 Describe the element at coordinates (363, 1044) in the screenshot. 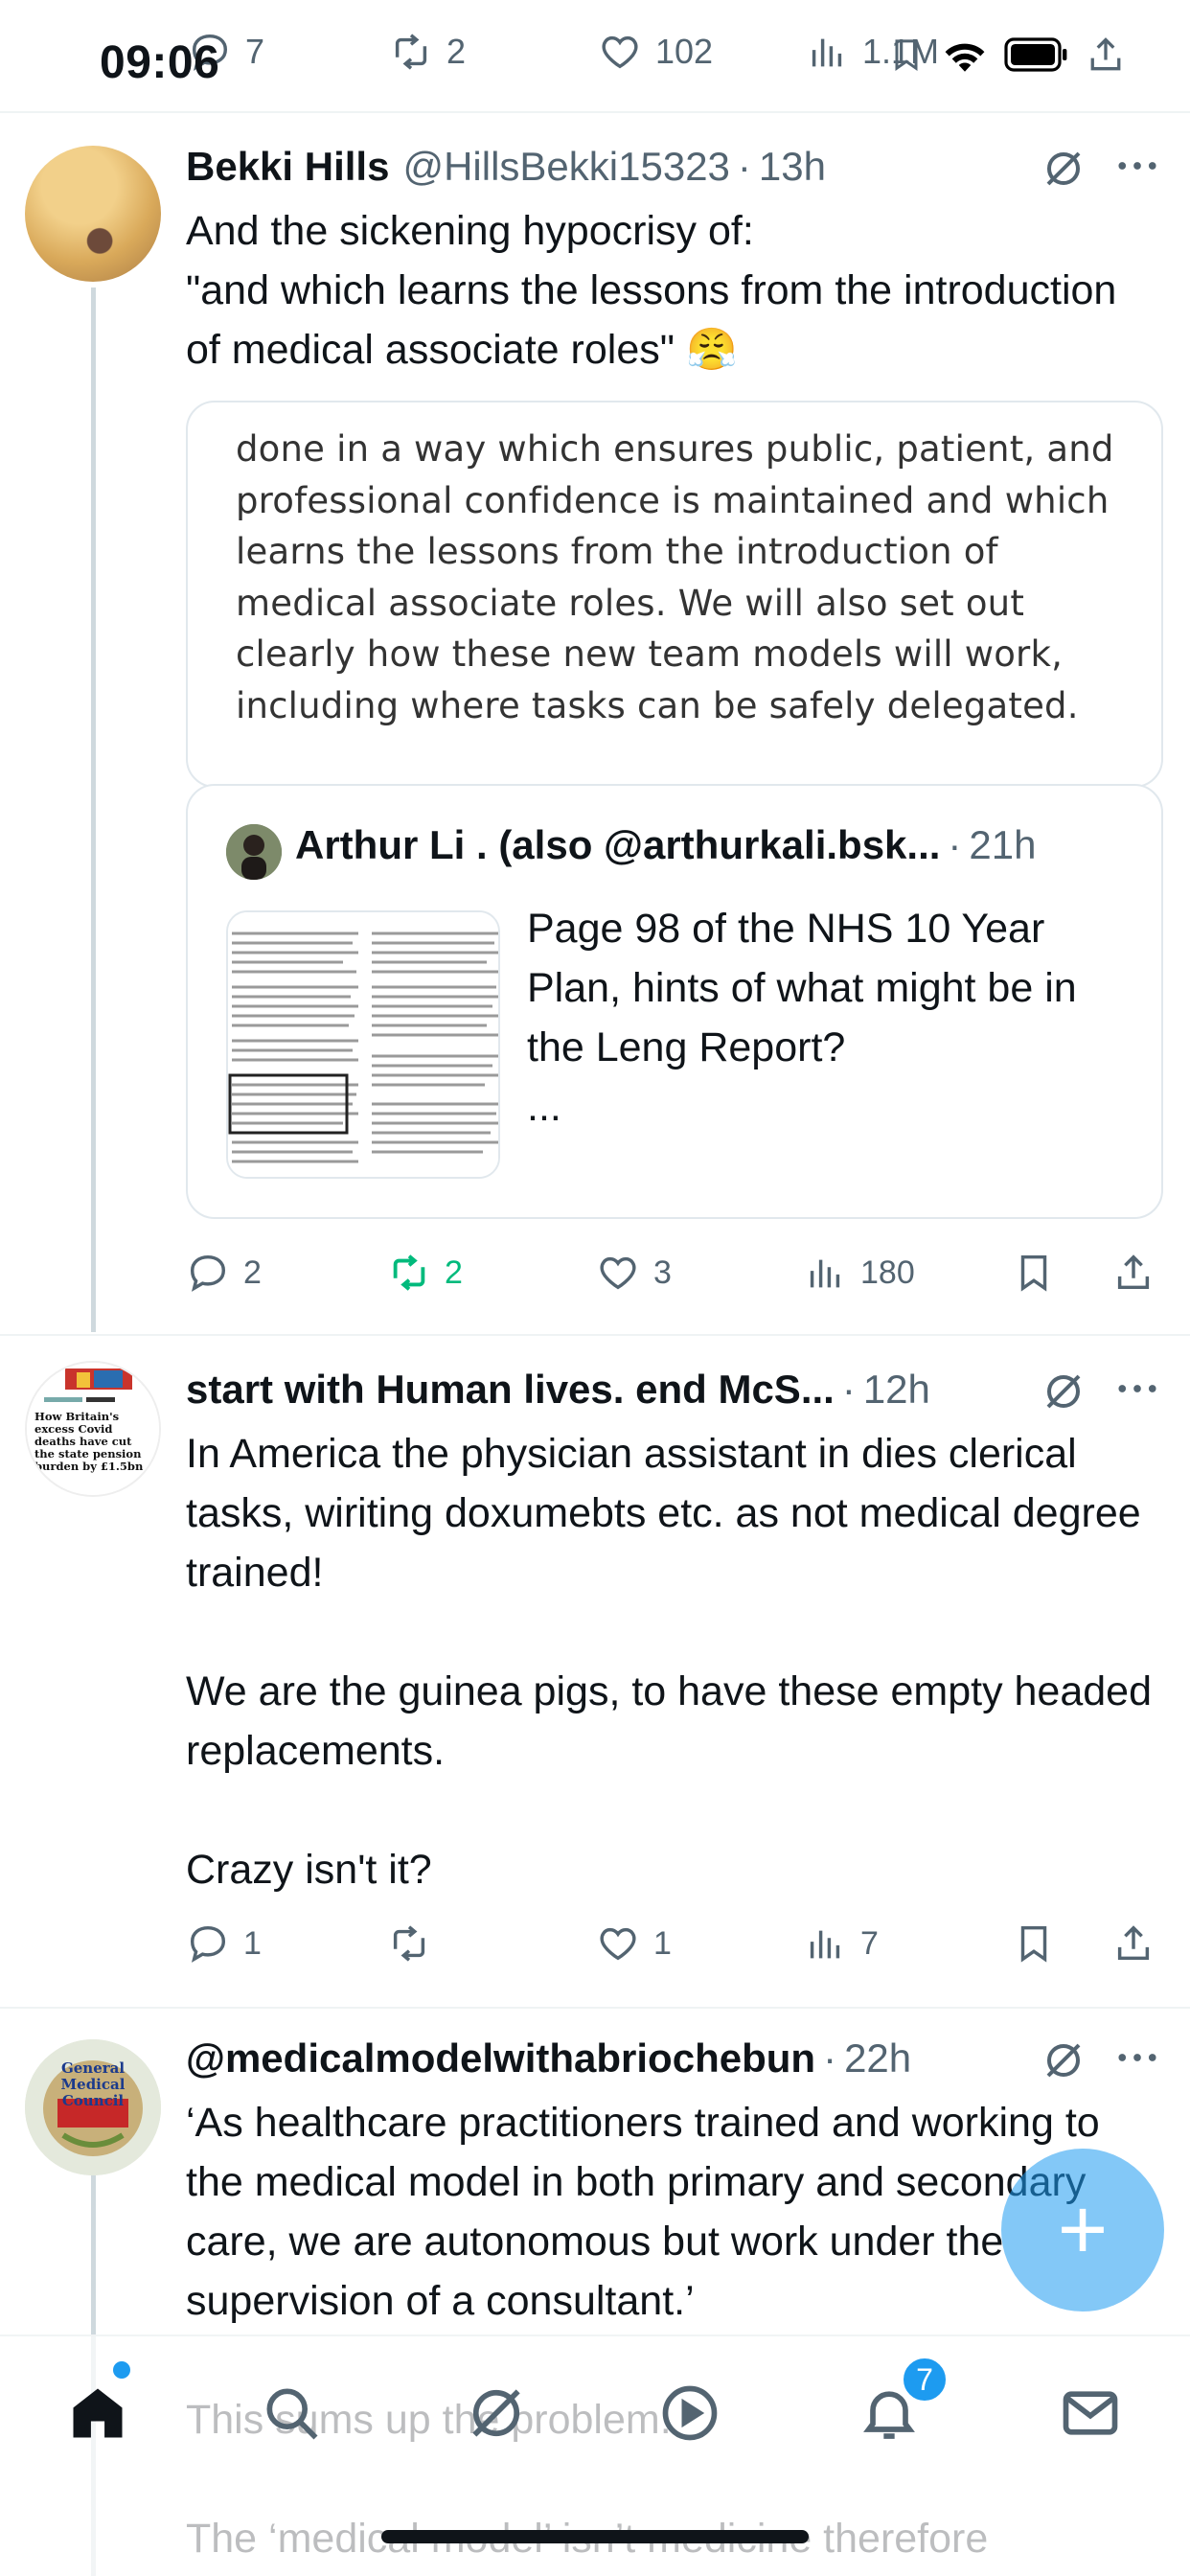

I see `quoted-thumbnail` at that location.